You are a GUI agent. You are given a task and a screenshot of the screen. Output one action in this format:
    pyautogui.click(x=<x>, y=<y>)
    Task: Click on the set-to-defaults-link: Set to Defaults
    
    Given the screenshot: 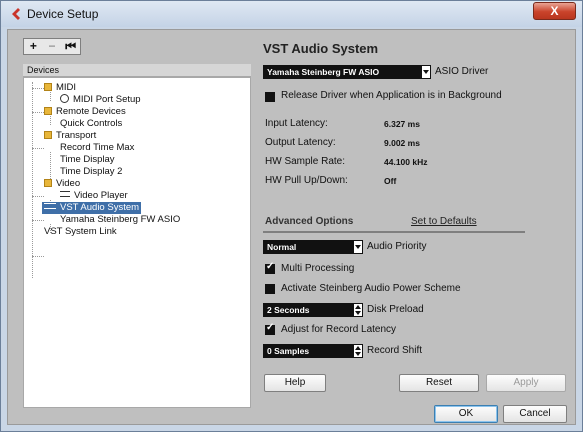 What is the action you would take?
    pyautogui.click(x=444, y=221)
    